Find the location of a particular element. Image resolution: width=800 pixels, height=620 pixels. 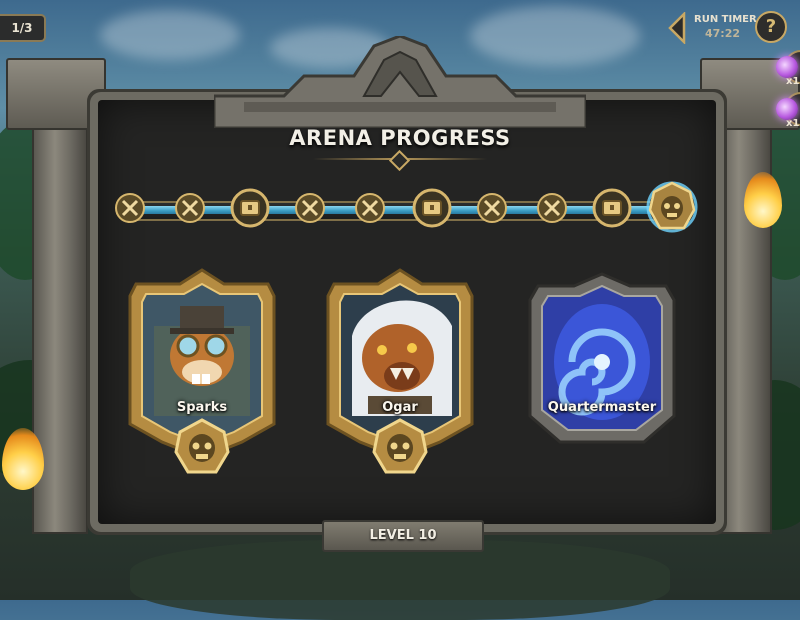

page-indicator: 1/3 is located at coordinates (23, 28).